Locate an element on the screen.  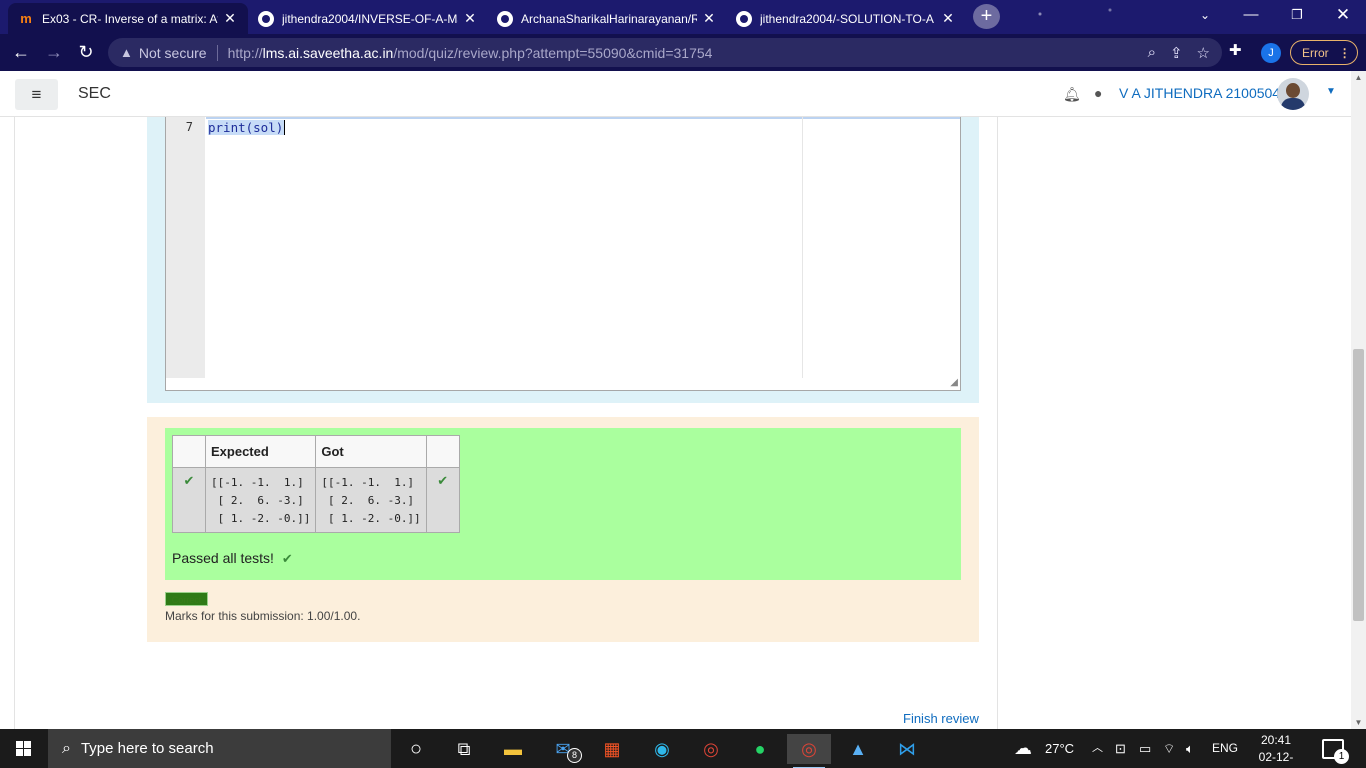
finish-review-link: Finish review is located at coordinates (941, 718).